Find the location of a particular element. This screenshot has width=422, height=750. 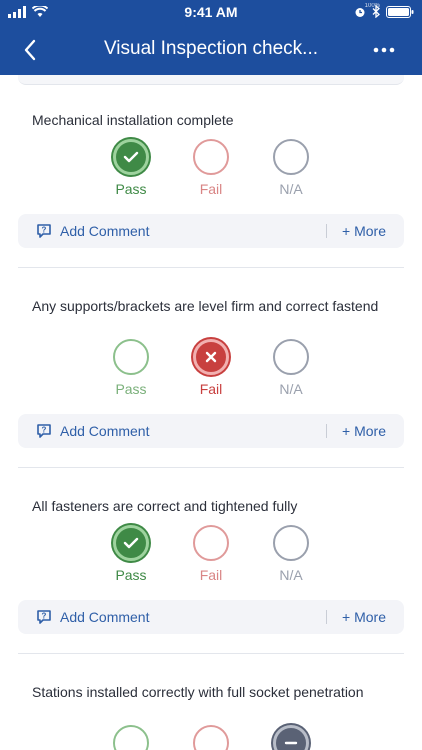

question-text: Mechanical installation complete is located at coordinates (133, 120).